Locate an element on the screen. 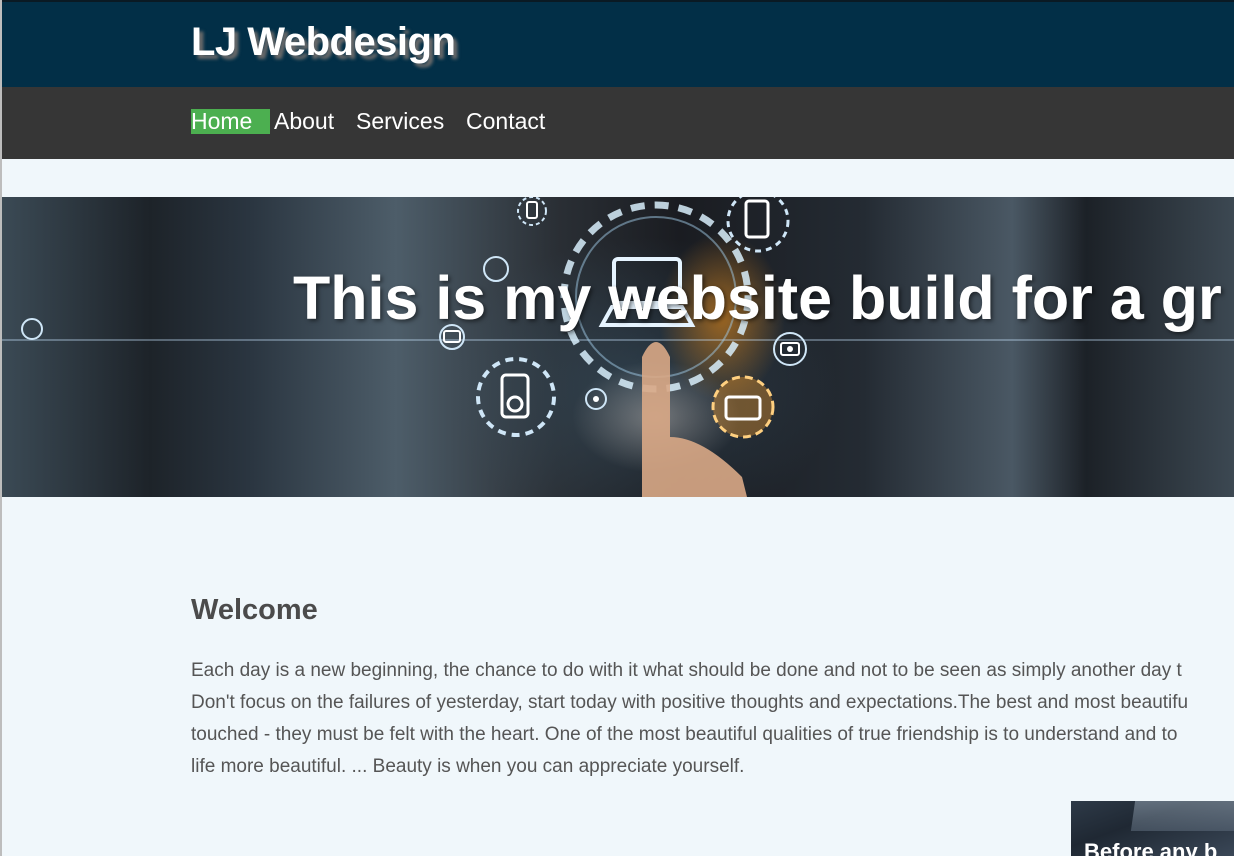 The width and height of the screenshot is (1234, 856). card-title: Before any b is located at coordinates (1151, 847).